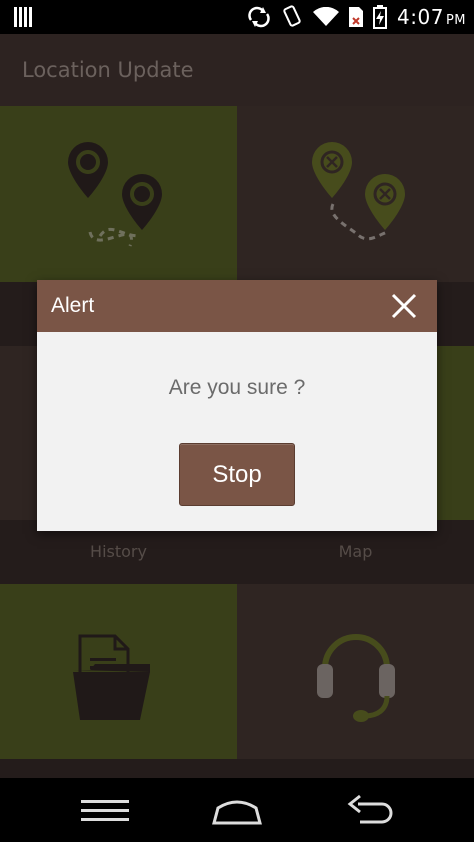  I want to click on dialog-title: Alert, so click(73, 305).